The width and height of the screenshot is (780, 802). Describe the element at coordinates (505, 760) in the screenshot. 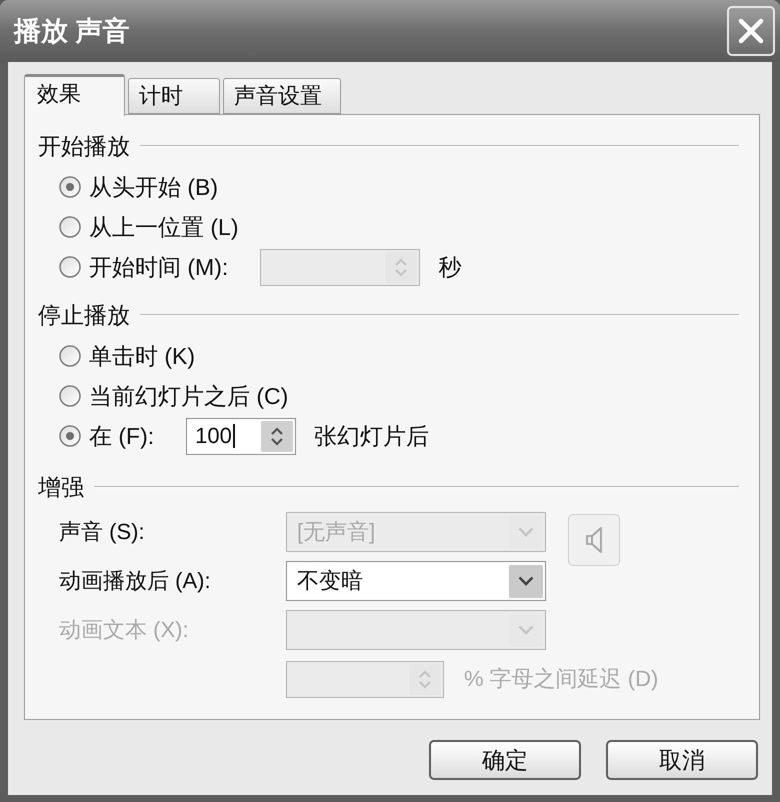

I see `dialog-button: 确定` at that location.